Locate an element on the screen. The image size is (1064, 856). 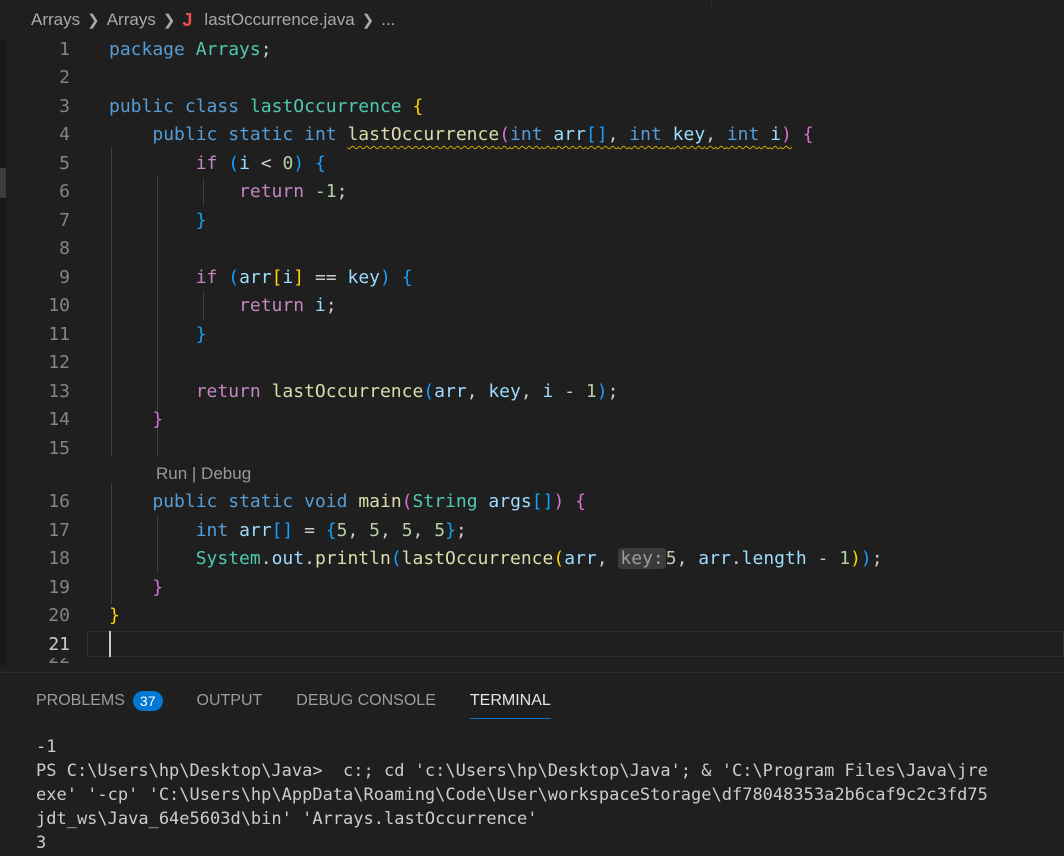
breadcrumb-item-package: Arrays is located at coordinates (131, 20).